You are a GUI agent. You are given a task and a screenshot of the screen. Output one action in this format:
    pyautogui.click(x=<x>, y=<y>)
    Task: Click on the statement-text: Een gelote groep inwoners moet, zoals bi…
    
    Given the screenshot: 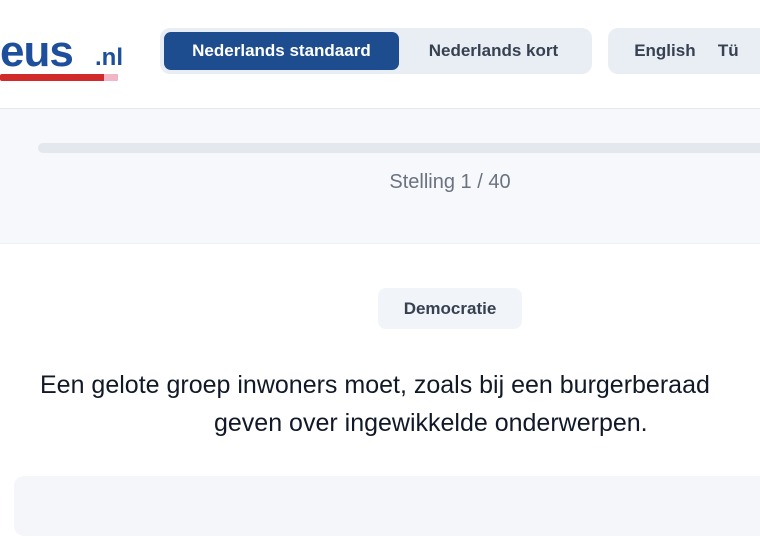 What is the action you would take?
    pyautogui.click(x=400, y=404)
    